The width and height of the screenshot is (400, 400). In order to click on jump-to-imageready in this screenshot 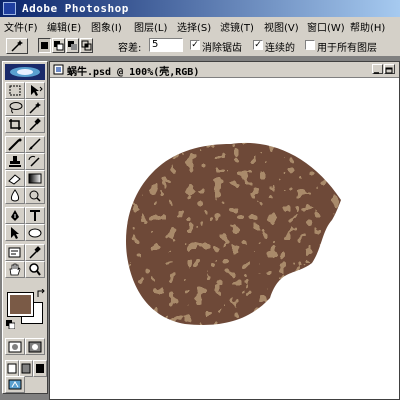, I will do `click(15, 384)`.